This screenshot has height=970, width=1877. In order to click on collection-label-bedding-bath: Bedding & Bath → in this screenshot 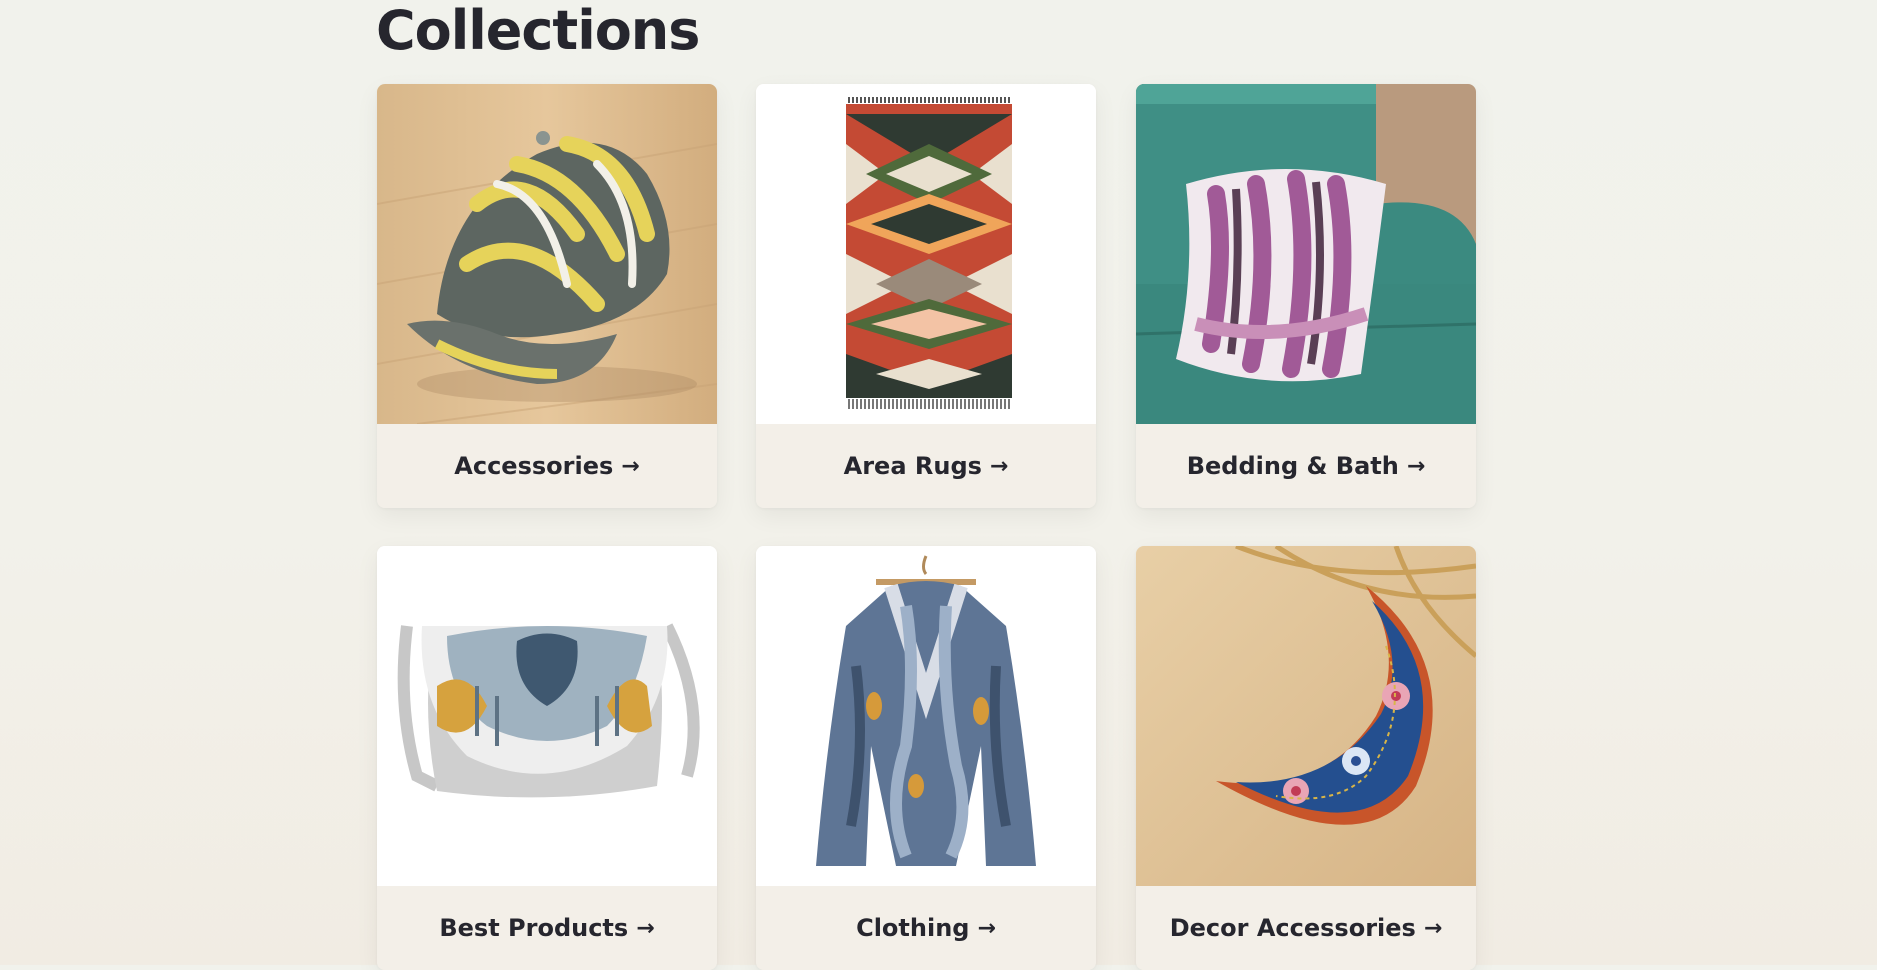, I will do `click(1306, 466)`.